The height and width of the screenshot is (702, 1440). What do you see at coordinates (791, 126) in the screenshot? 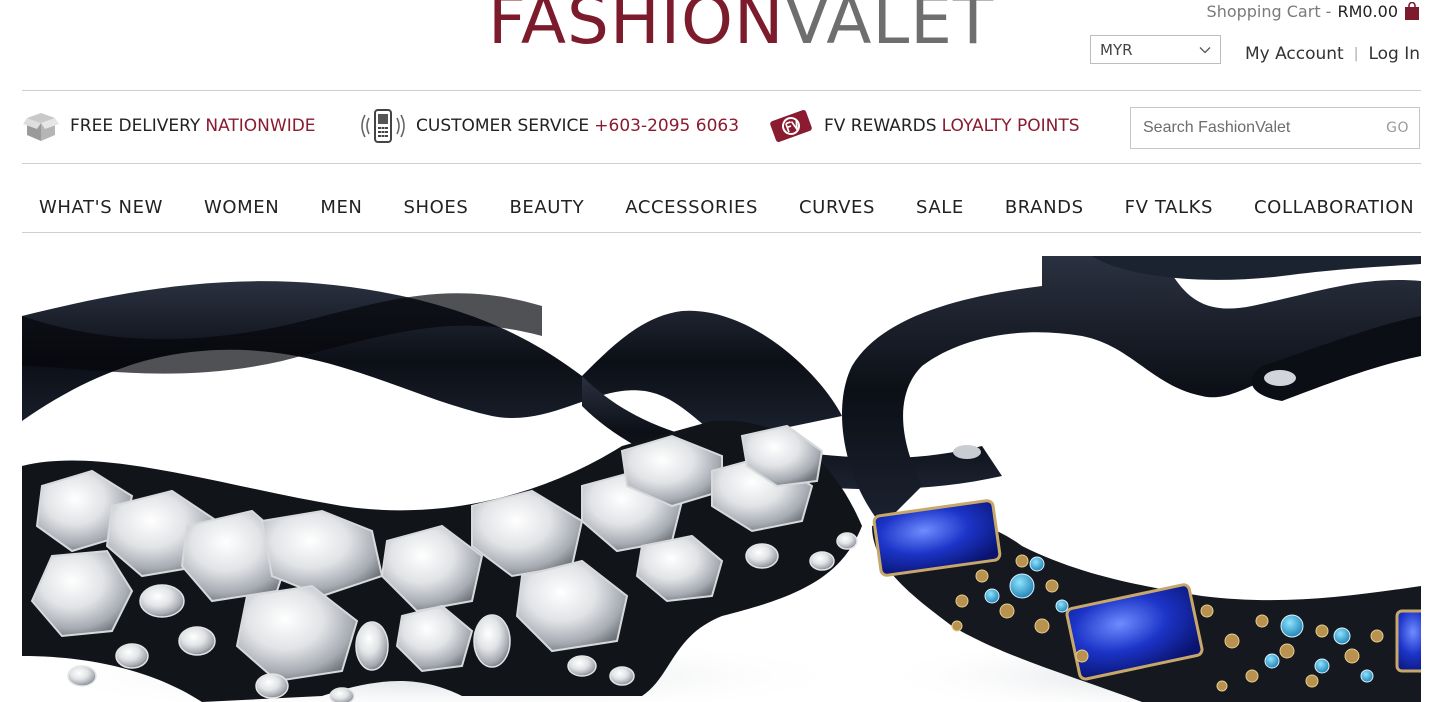
I see `fv-rewards-icon` at bounding box center [791, 126].